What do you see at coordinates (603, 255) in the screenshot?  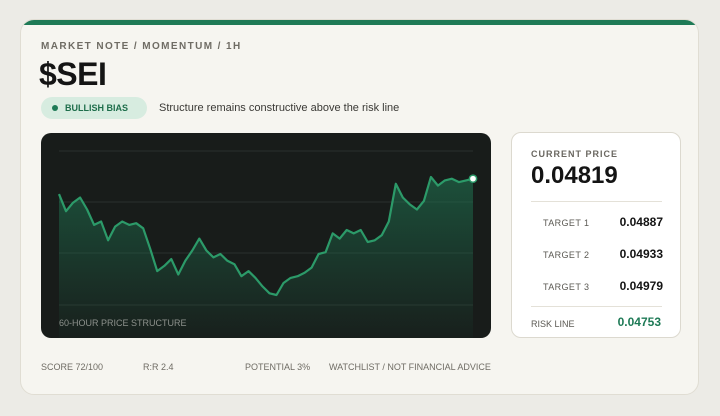 I see `target-row-2: TARGET 2 0.04933` at bounding box center [603, 255].